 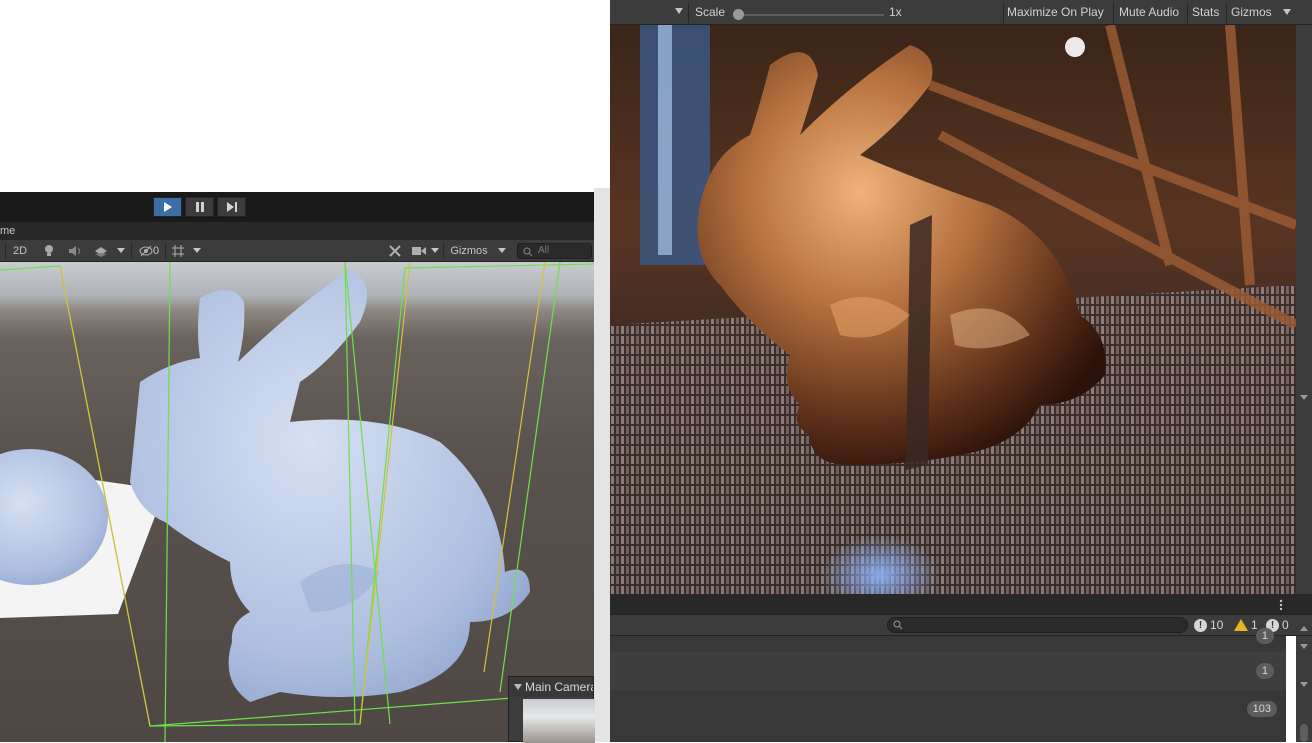 I want to click on scene-gizmos-dropdown, so click(x=502, y=251).